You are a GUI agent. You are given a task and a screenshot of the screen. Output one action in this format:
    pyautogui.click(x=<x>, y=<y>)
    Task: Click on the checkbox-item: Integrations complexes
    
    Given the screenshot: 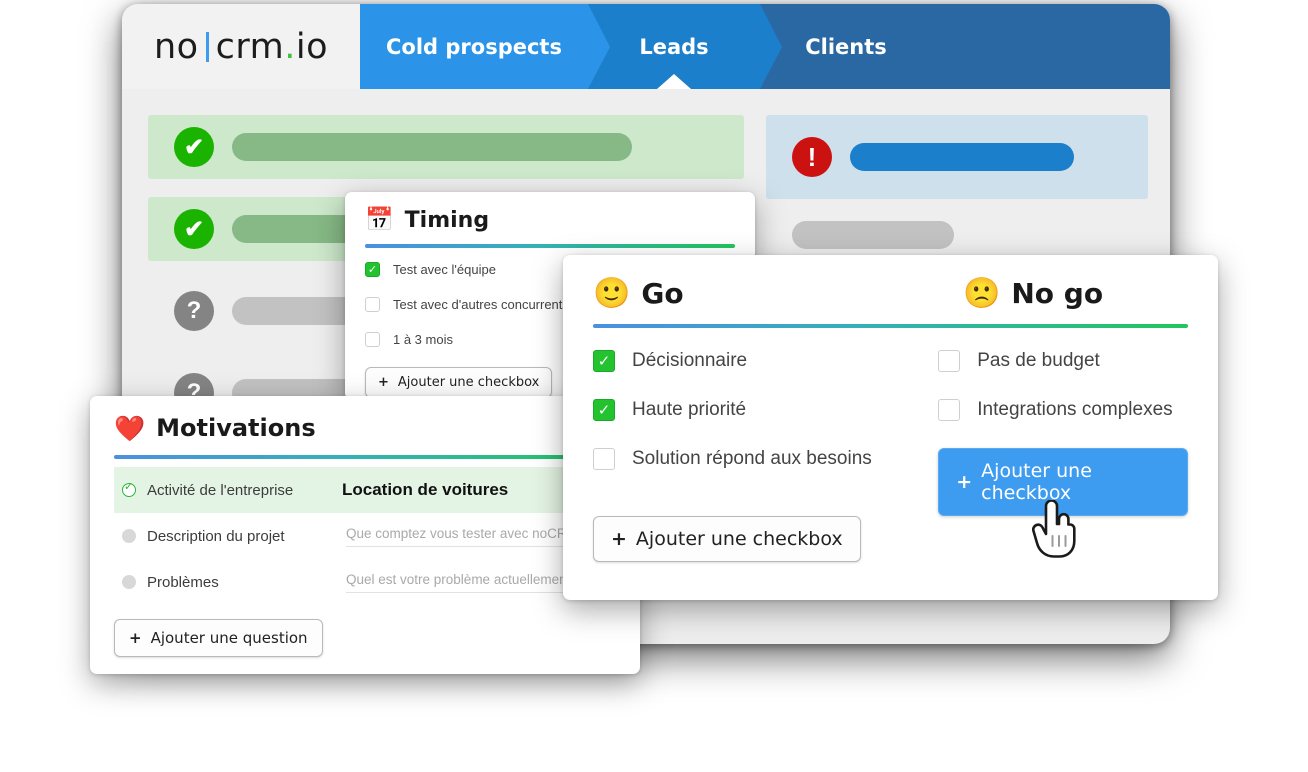 What is the action you would take?
    pyautogui.click(x=1063, y=410)
    